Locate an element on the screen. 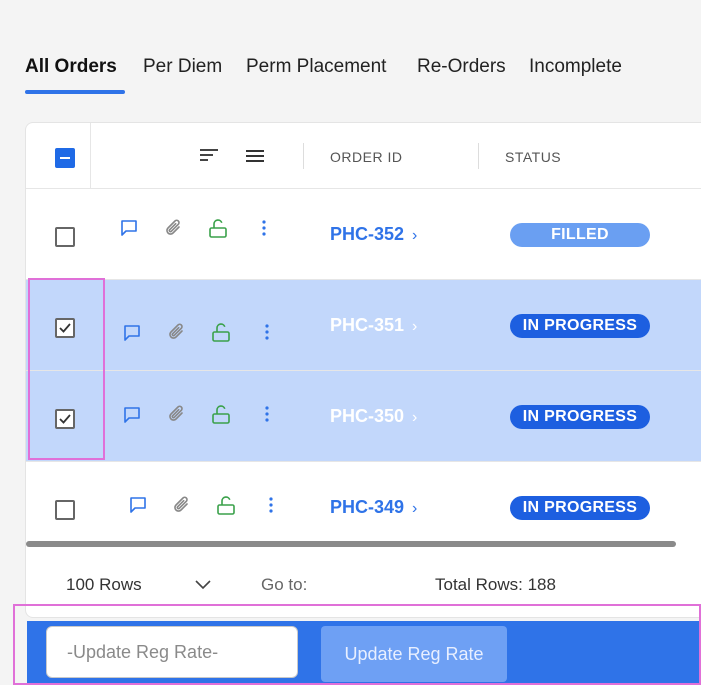  select-all-checkbox is located at coordinates (65, 158).